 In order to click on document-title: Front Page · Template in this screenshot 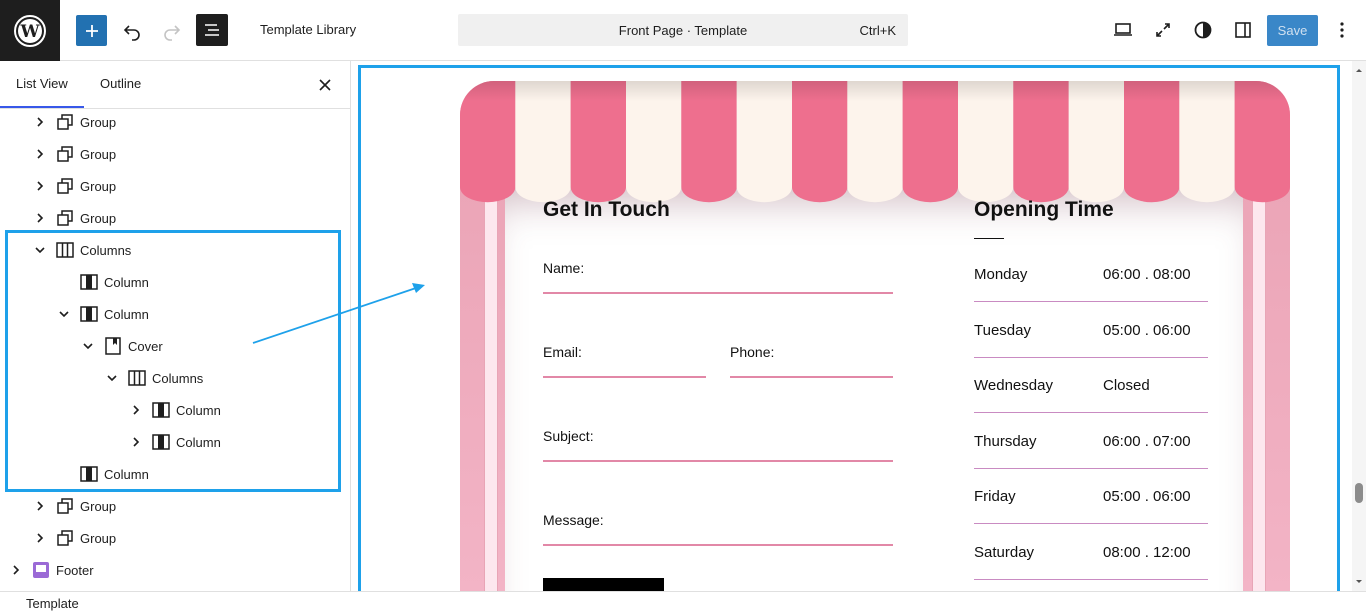, I will do `click(683, 30)`.